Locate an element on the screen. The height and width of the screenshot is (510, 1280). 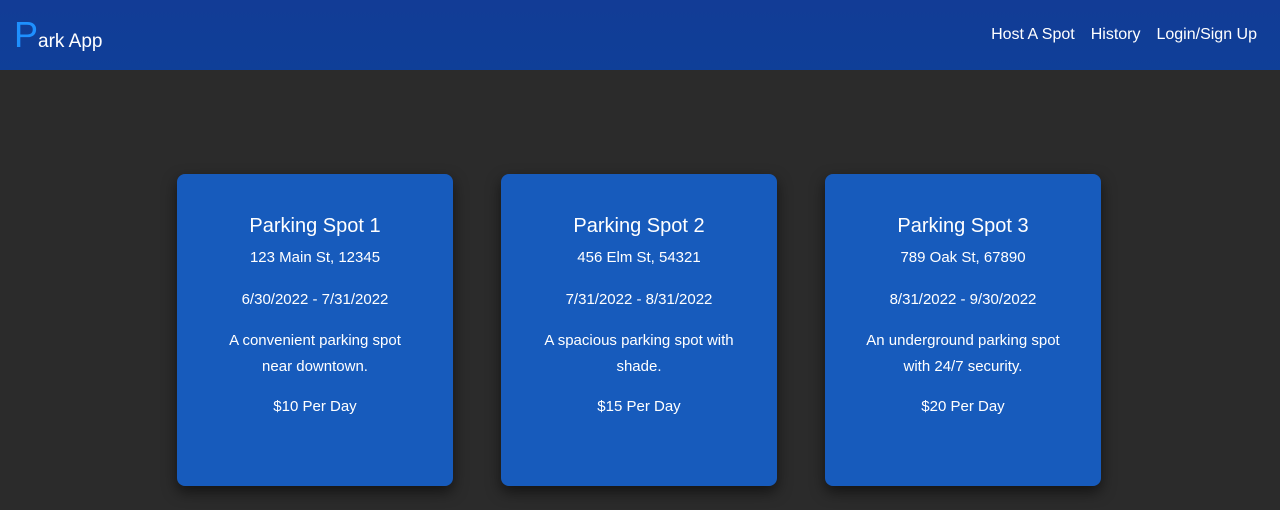
card-dates: 8/31/2022 - 9/30/2022 is located at coordinates (963, 299).